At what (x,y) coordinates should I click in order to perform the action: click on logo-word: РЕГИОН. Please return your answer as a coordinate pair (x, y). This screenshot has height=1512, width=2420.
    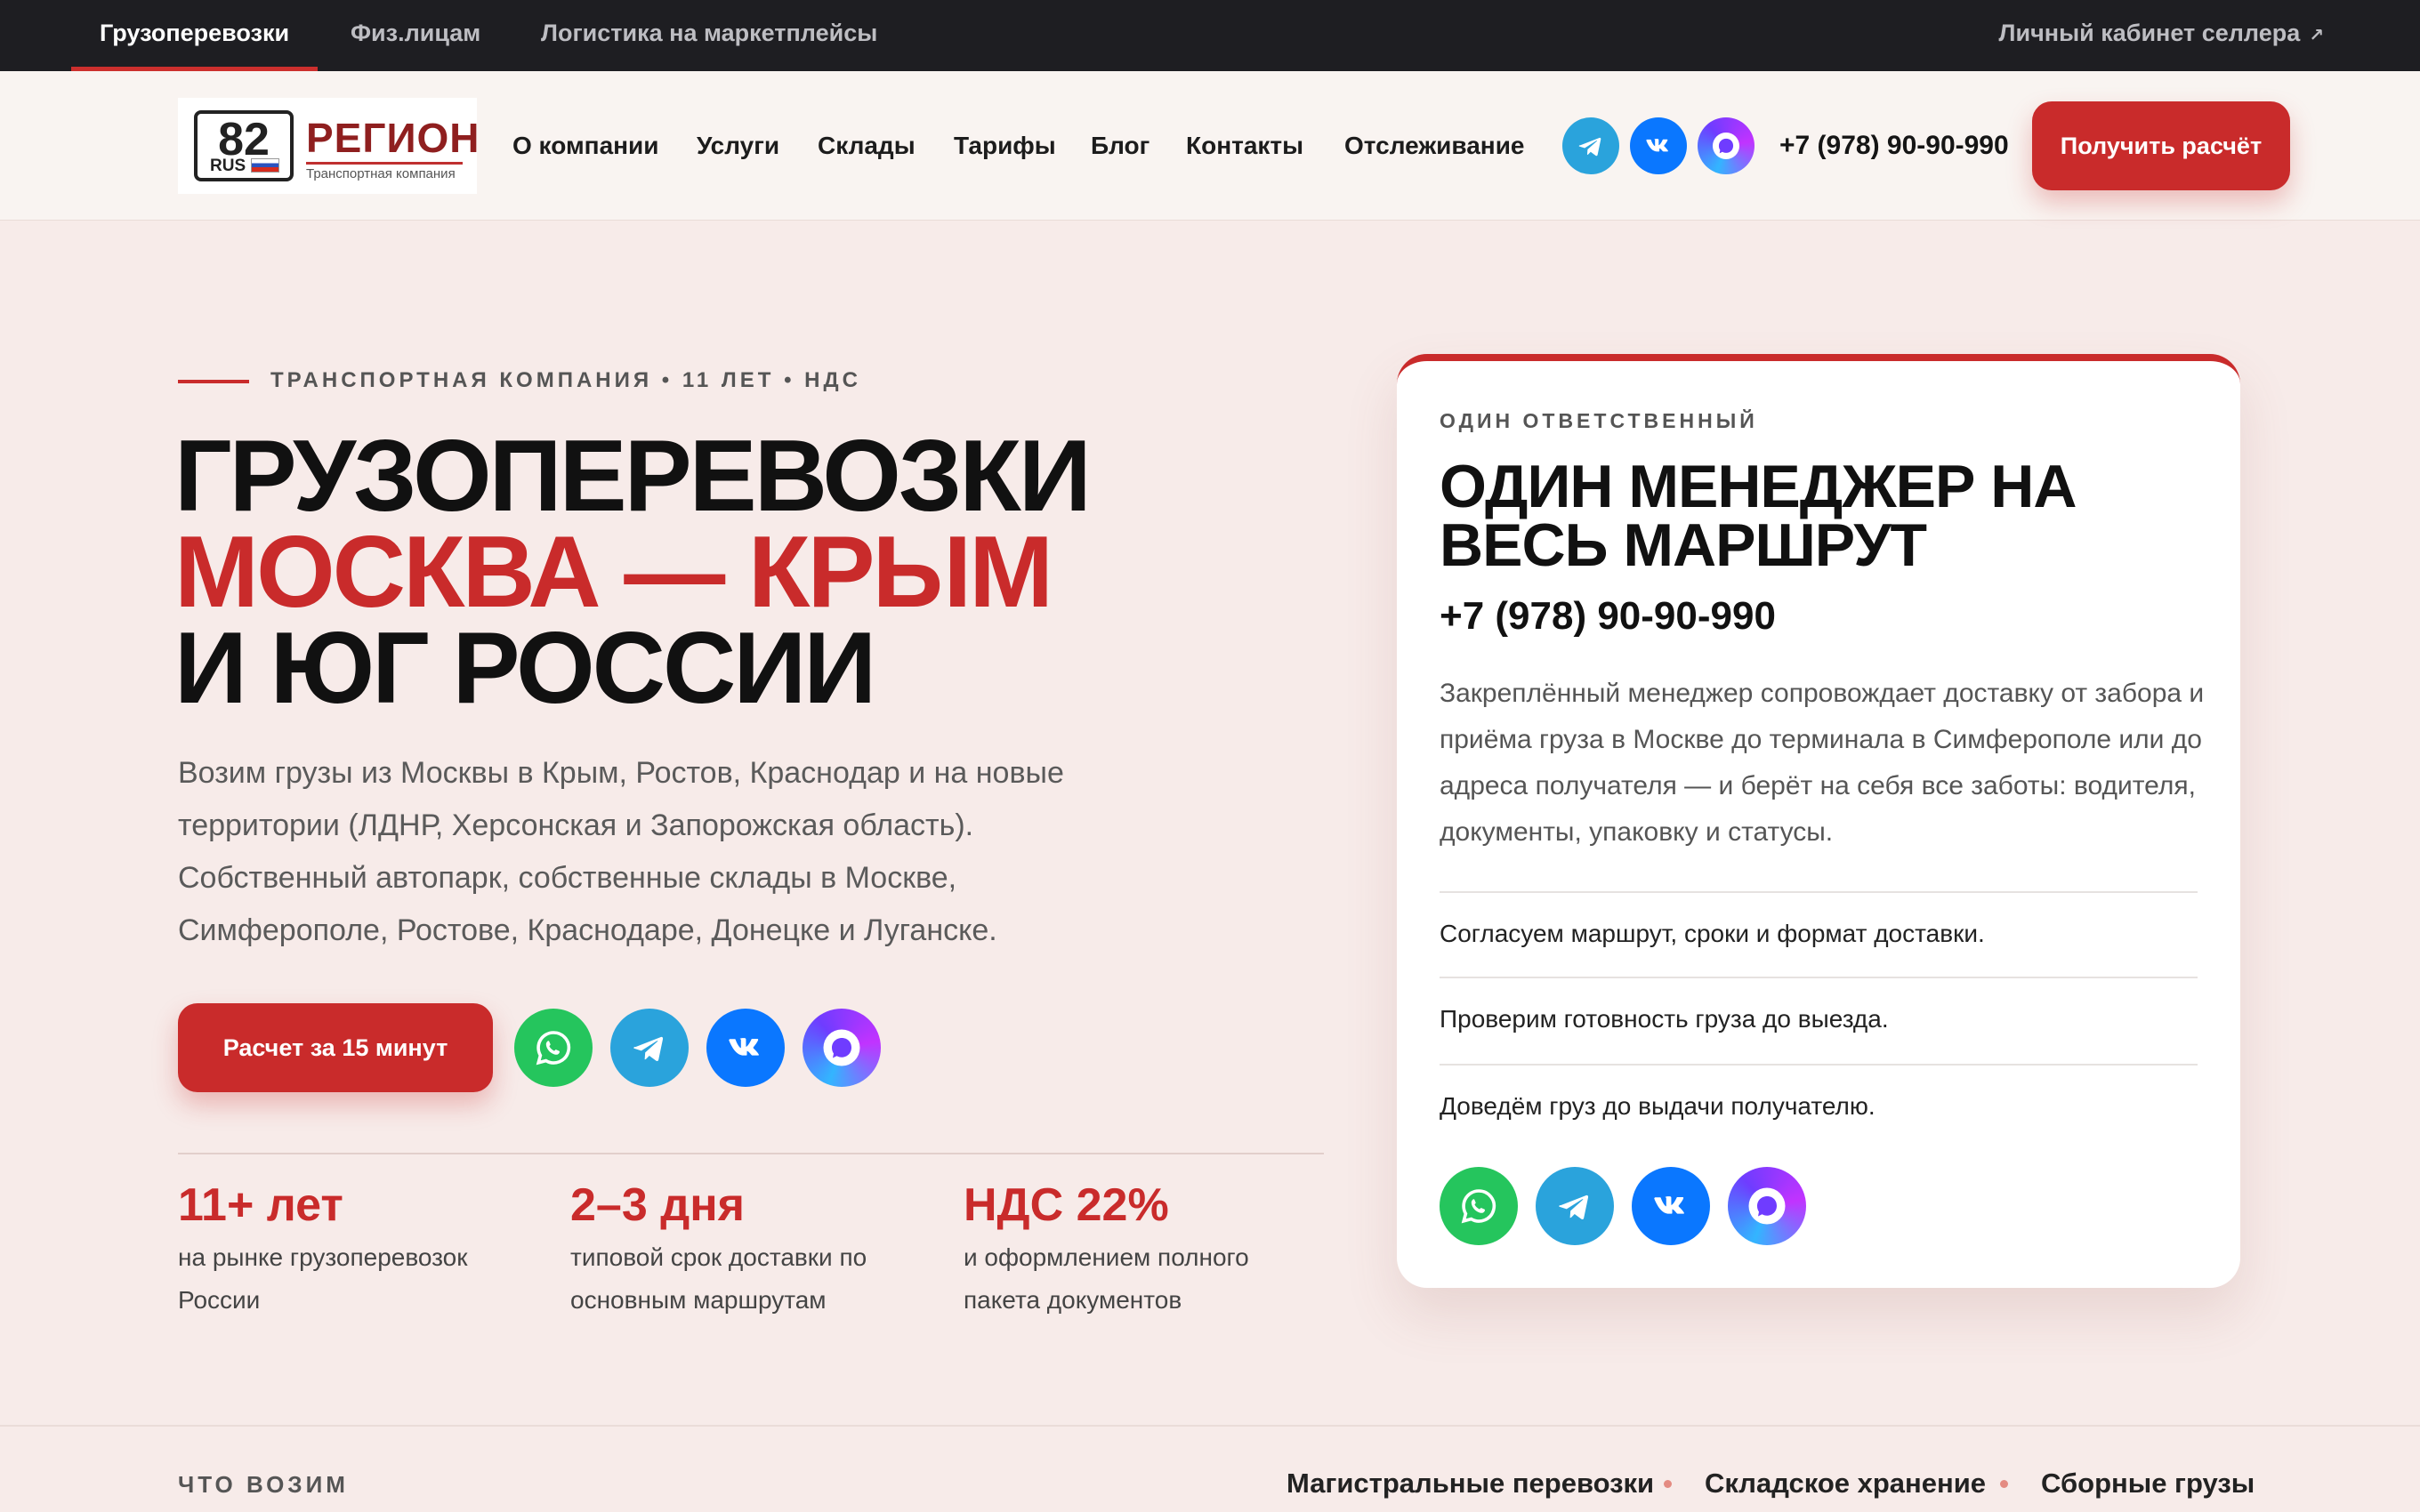
    Looking at the image, I should click on (393, 138).